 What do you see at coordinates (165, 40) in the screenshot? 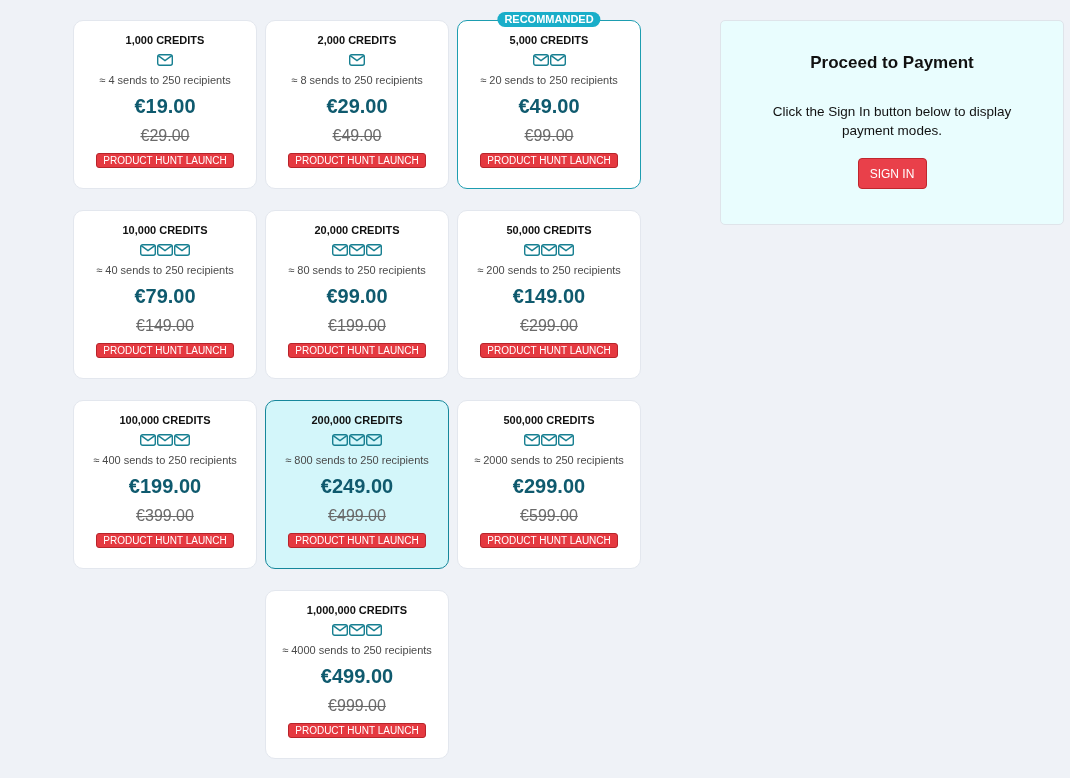
I see `plan-credits: 1,000 CREDITS` at bounding box center [165, 40].